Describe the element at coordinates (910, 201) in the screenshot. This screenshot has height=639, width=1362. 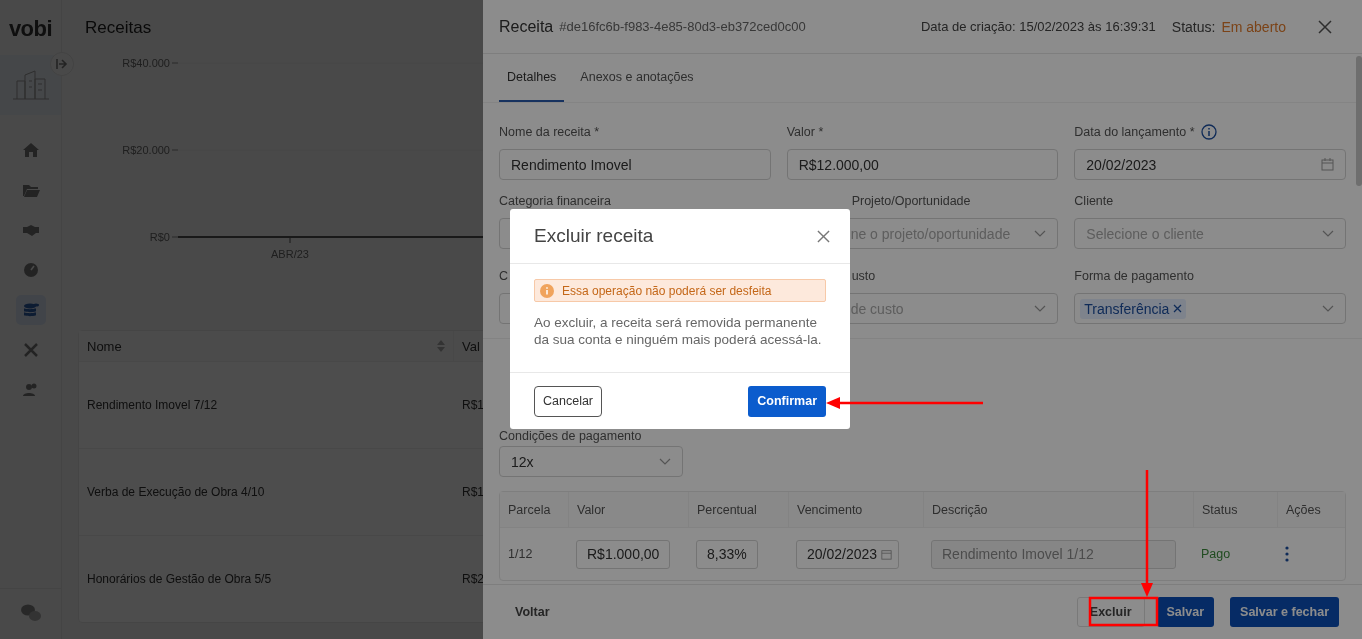
I see `field-label: Projeto/Oportunidade` at that location.